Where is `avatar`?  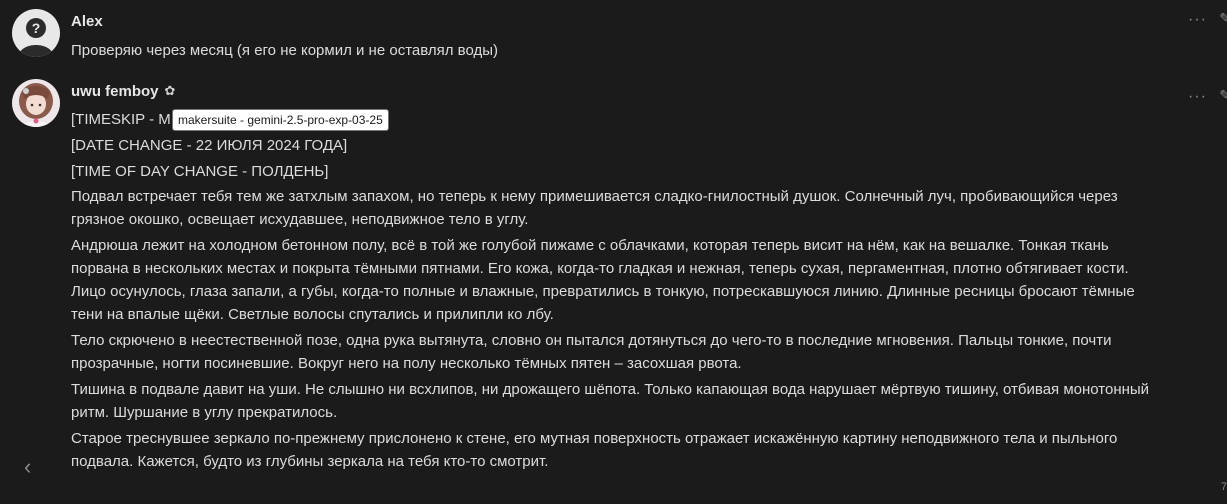
avatar is located at coordinates (36, 103).